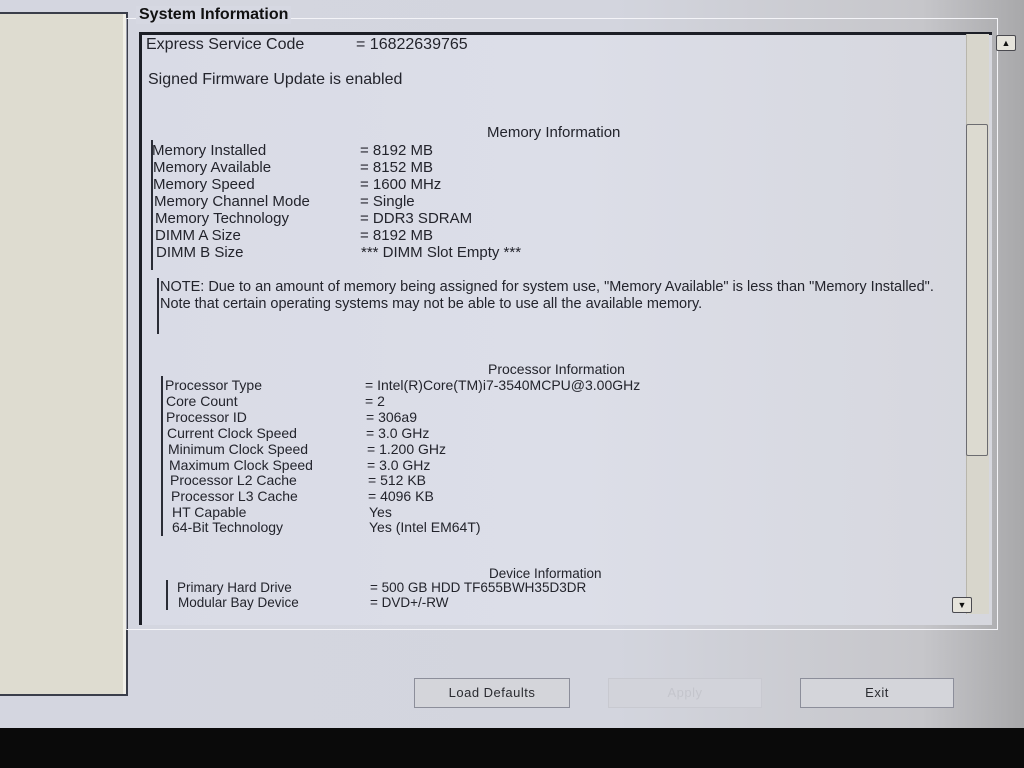 The height and width of the screenshot is (768, 1024). I want to click on processor-row-label: Processor L2 Cache, so click(233, 480).